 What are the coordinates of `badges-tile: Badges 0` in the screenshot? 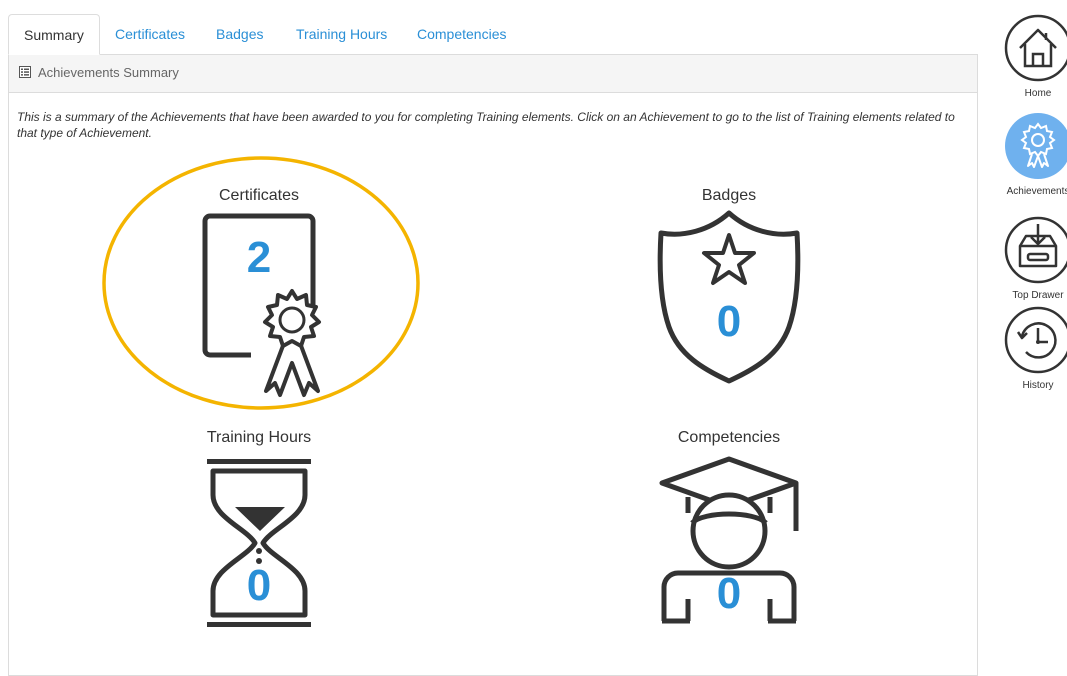 It's located at (729, 290).